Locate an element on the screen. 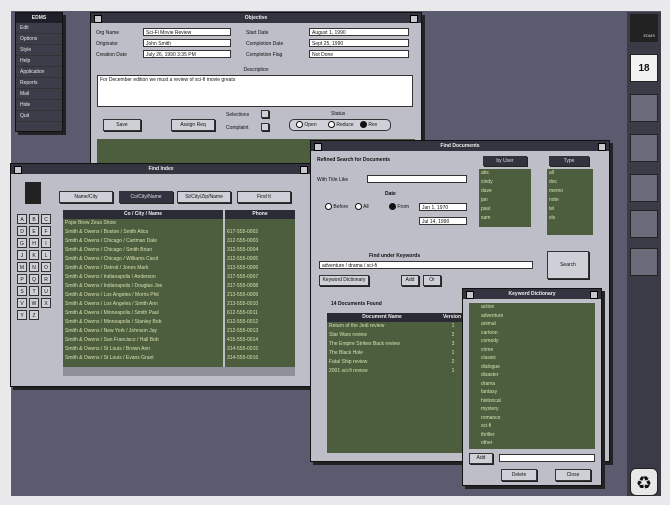 This screenshot has height=505, width=670. add-keyword-button: Add is located at coordinates (410, 280).